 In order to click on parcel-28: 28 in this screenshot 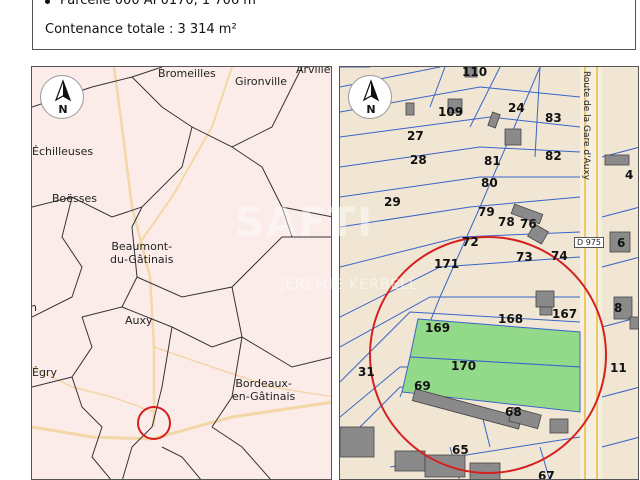, I will do `click(418, 160)`.